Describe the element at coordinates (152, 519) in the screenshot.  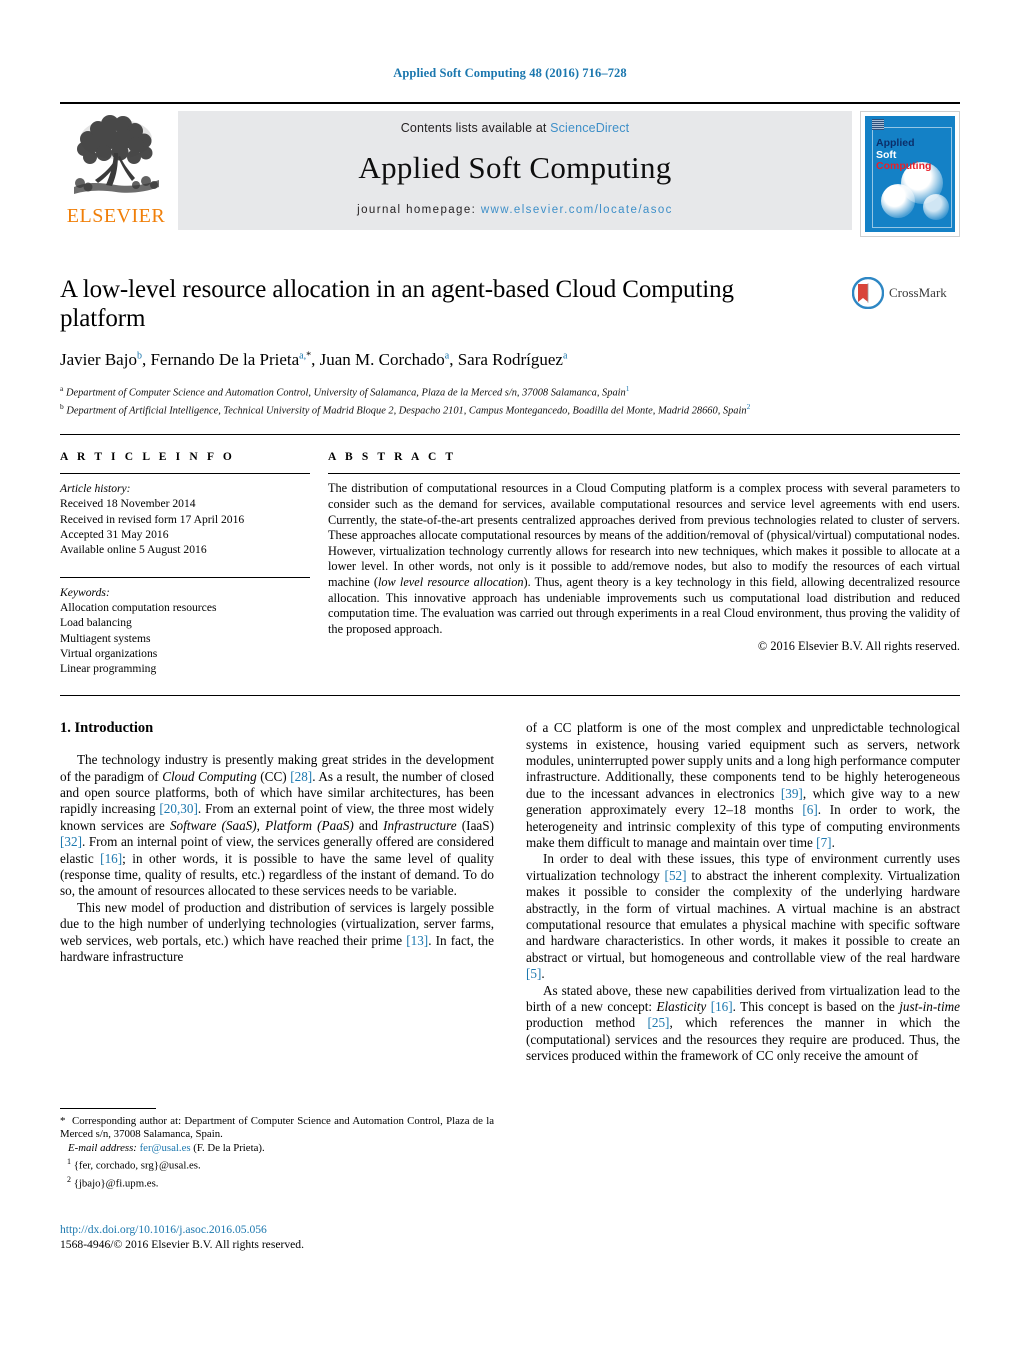
I see `history-item: Received in revised form 17 April 2016` at that location.